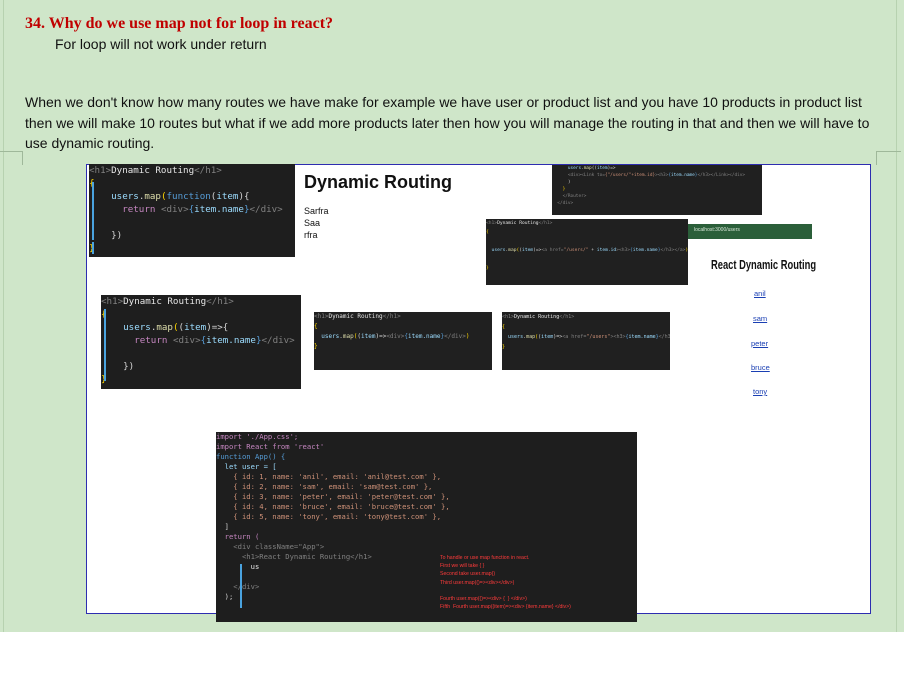 The width and height of the screenshot is (904, 676). I want to click on note-line: Third user.map(()=><div></div>), so click(477, 582).